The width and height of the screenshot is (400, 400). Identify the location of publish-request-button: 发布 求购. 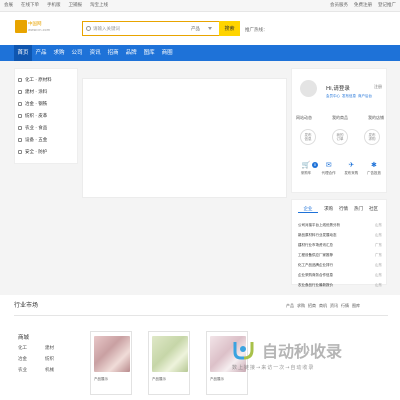
(372, 137).